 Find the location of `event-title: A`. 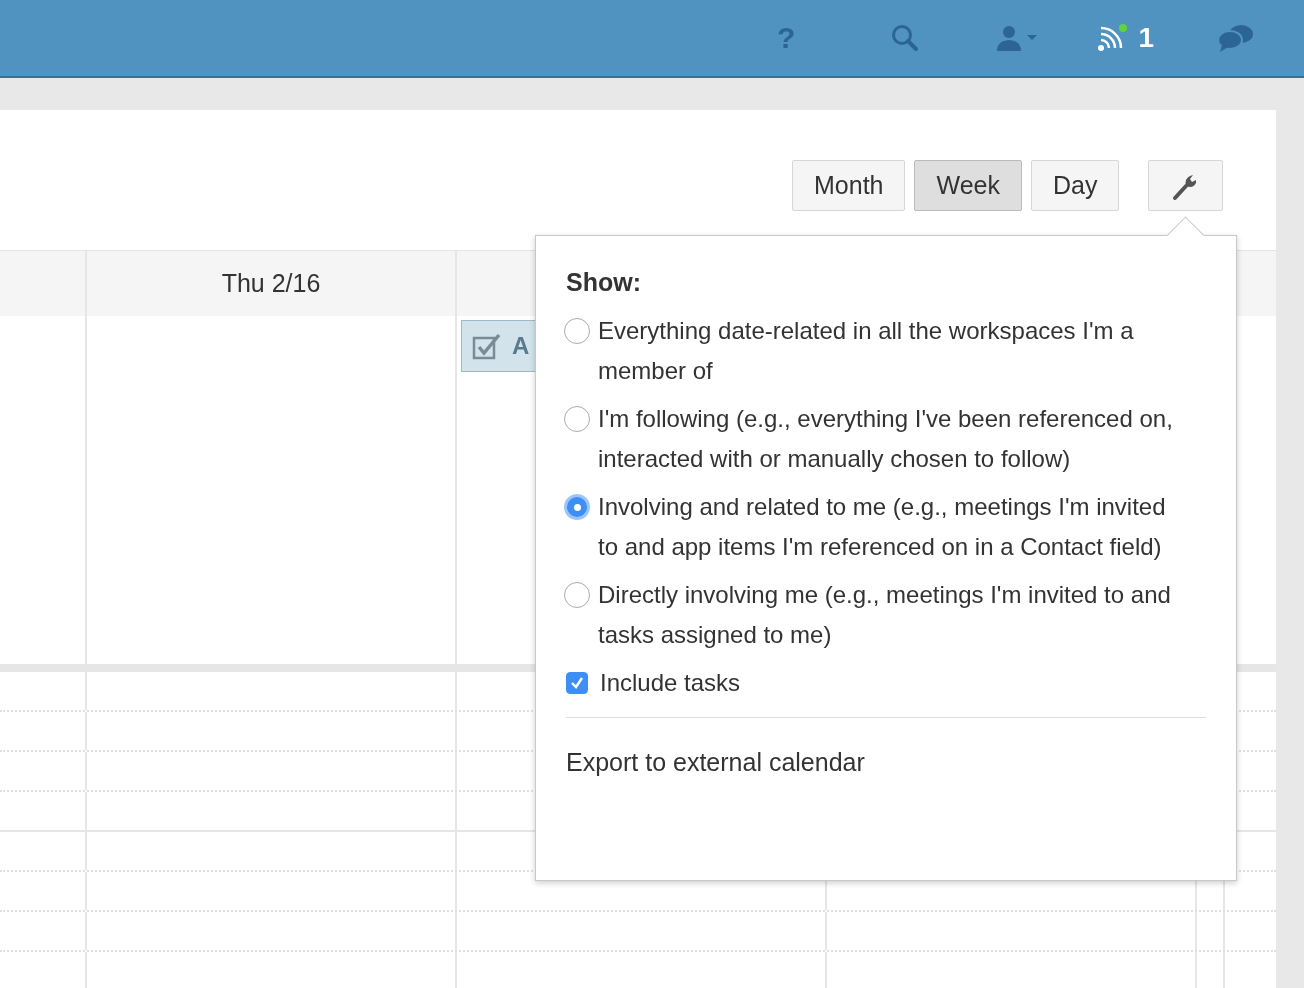

event-title: A is located at coordinates (521, 346).